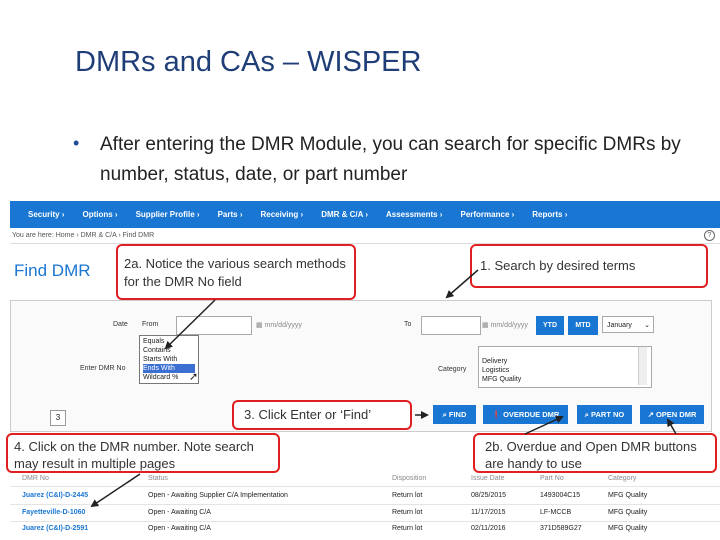  I want to click on arrow-2b-right, so click(672, 426).